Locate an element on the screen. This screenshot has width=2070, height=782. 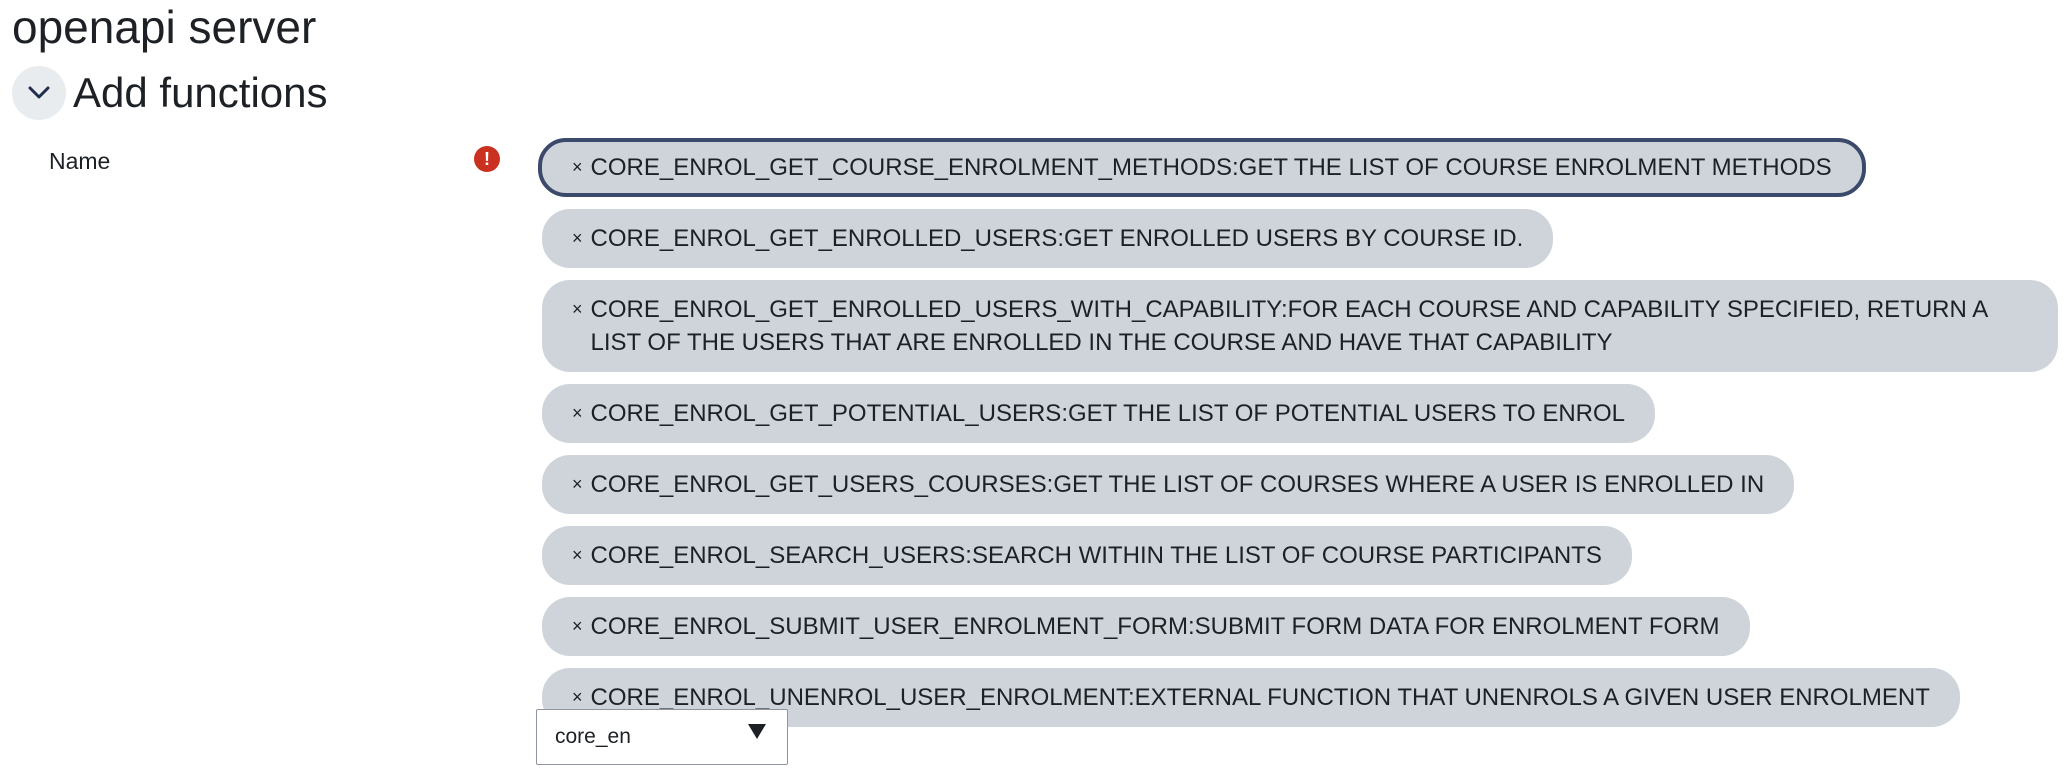
search-input-value: core_en is located at coordinates (593, 736).